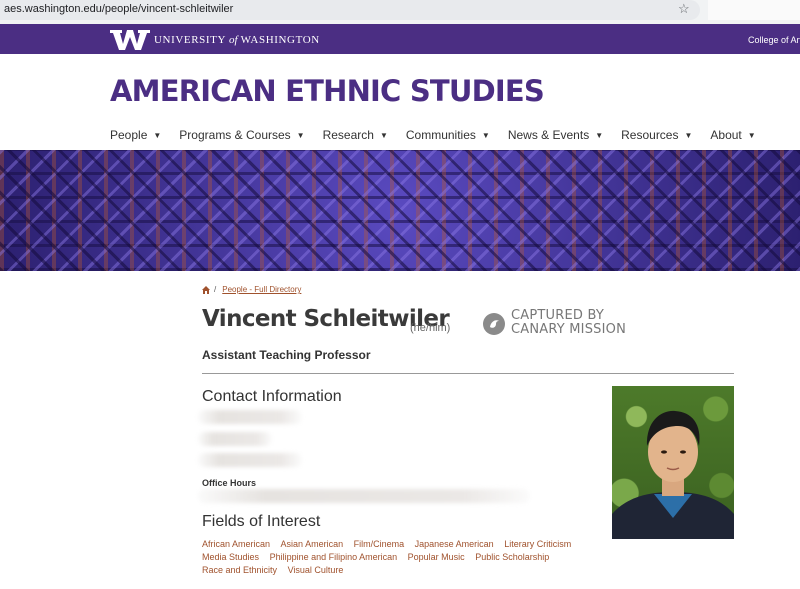 This screenshot has height=589, width=800. What do you see at coordinates (650, 135) in the screenshot?
I see `nav-label: Resources` at bounding box center [650, 135].